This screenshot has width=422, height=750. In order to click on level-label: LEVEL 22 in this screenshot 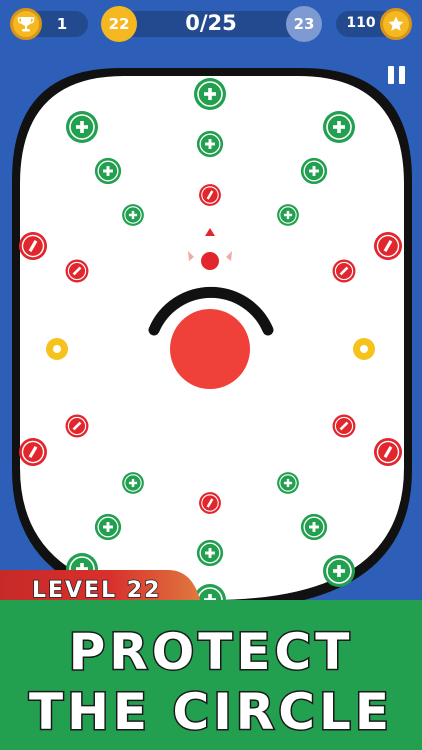, I will do `click(96, 590)`.